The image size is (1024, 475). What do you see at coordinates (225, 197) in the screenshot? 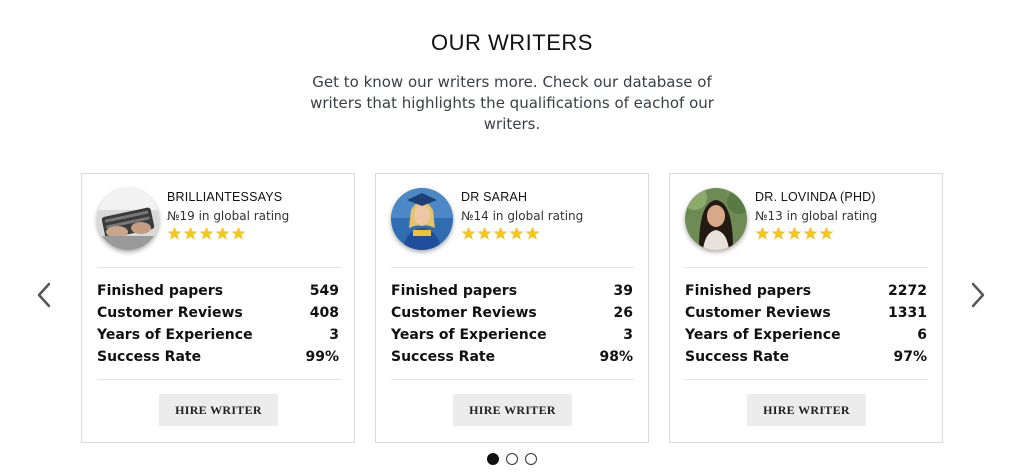
I see `writer-name: BRILLIANTESSAYS` at bounding box center [225, 197].